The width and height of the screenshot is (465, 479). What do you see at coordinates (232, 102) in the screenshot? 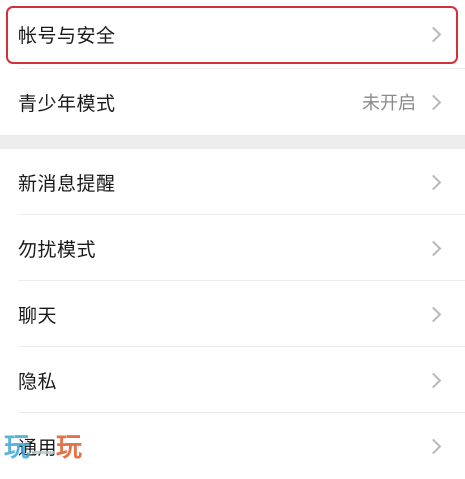
I see `settings-item-teen-mode: 青少年模式 未开启` at bounding box center [232, 102].